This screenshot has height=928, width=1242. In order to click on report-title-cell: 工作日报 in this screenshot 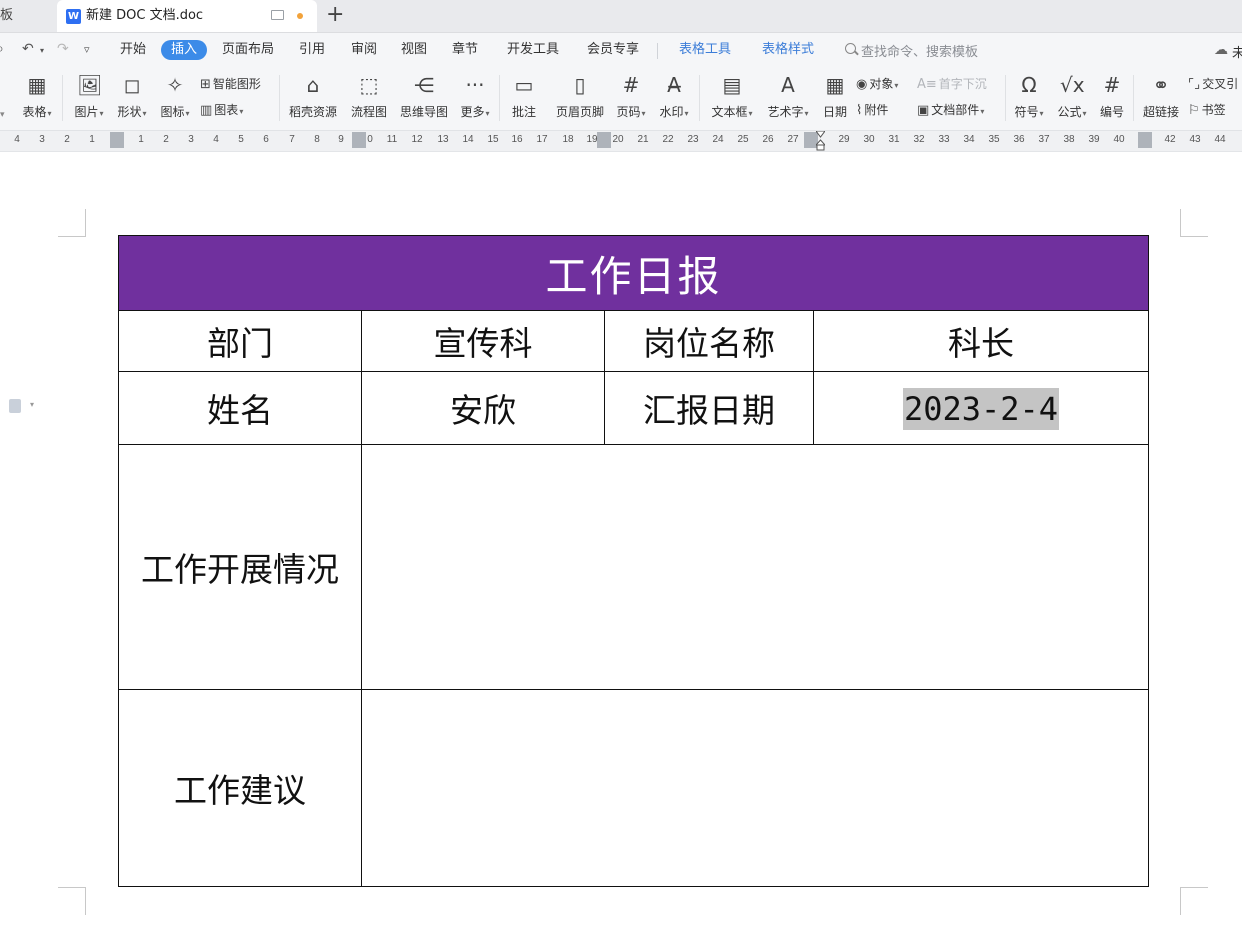, I will do `click(633, 273)`.